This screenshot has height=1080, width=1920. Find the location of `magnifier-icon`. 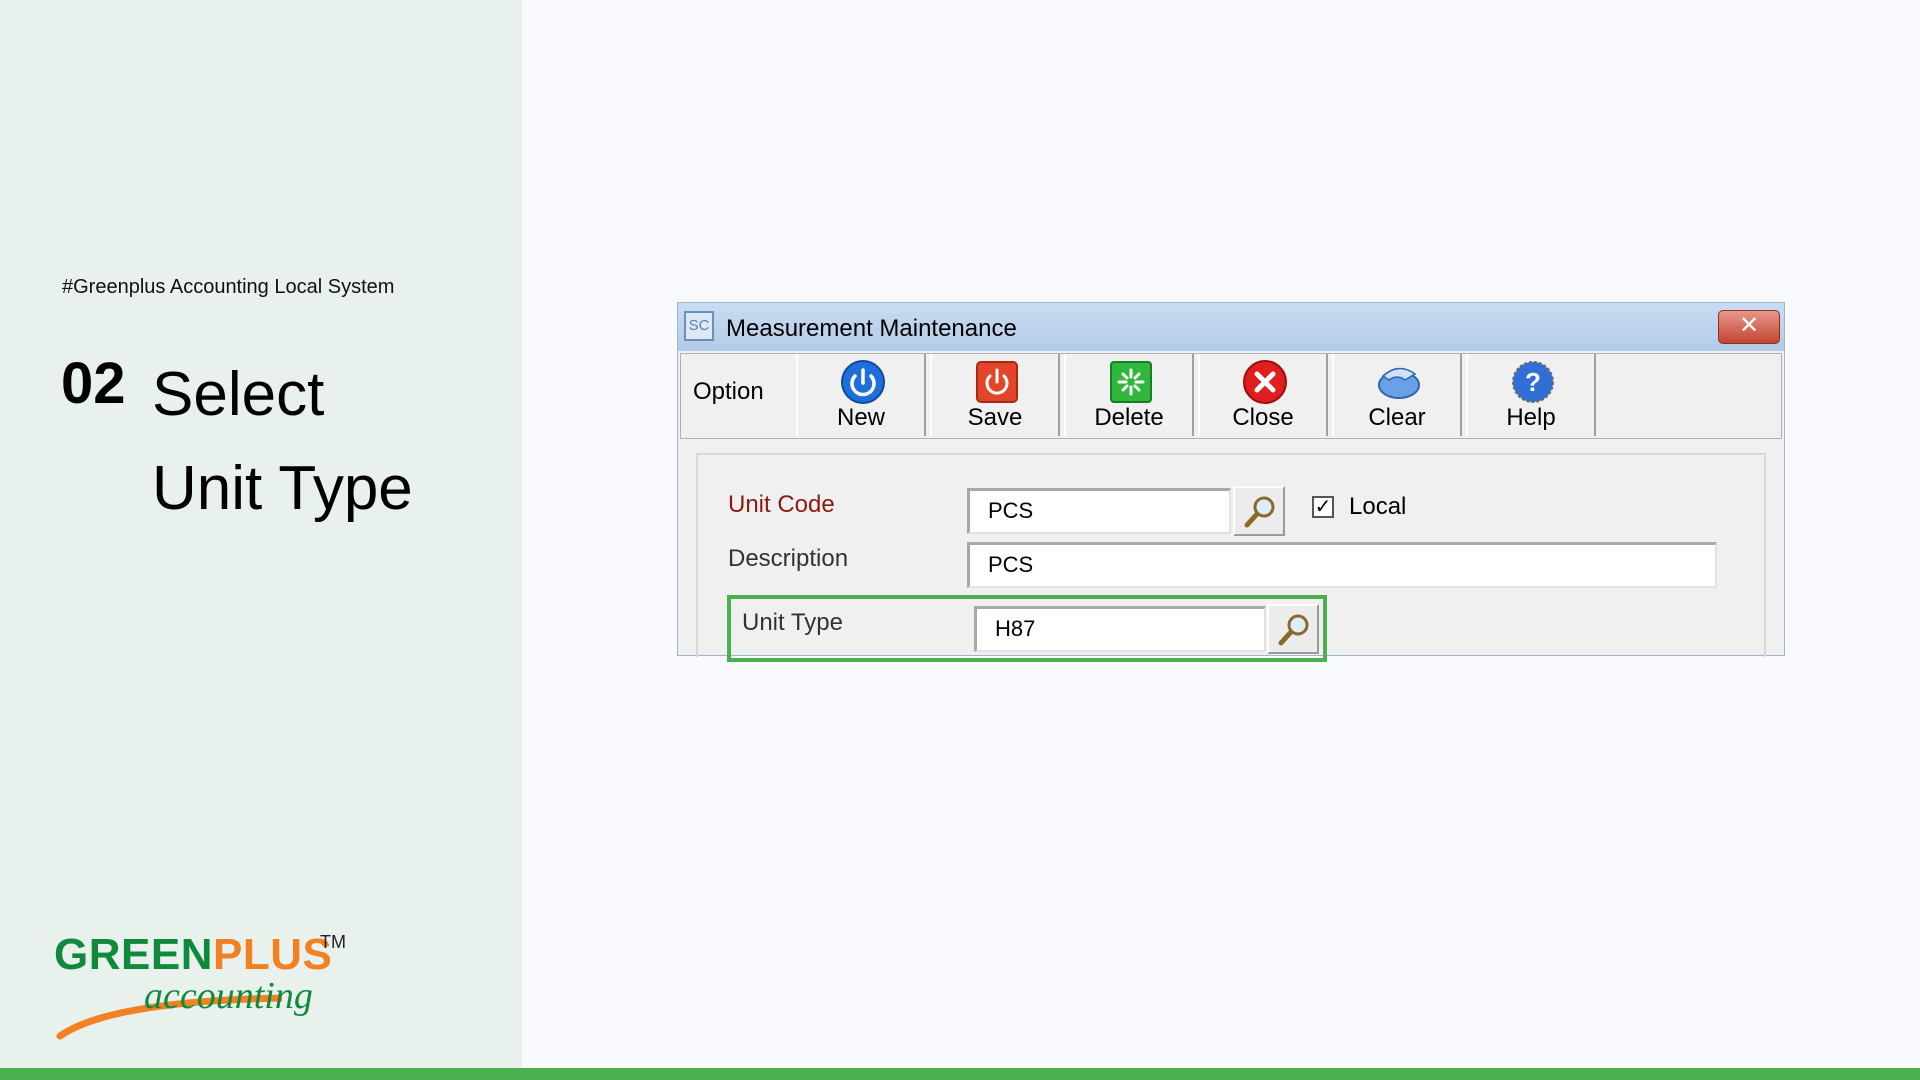

magnifier-icon is located at coordinates (1259, 512).